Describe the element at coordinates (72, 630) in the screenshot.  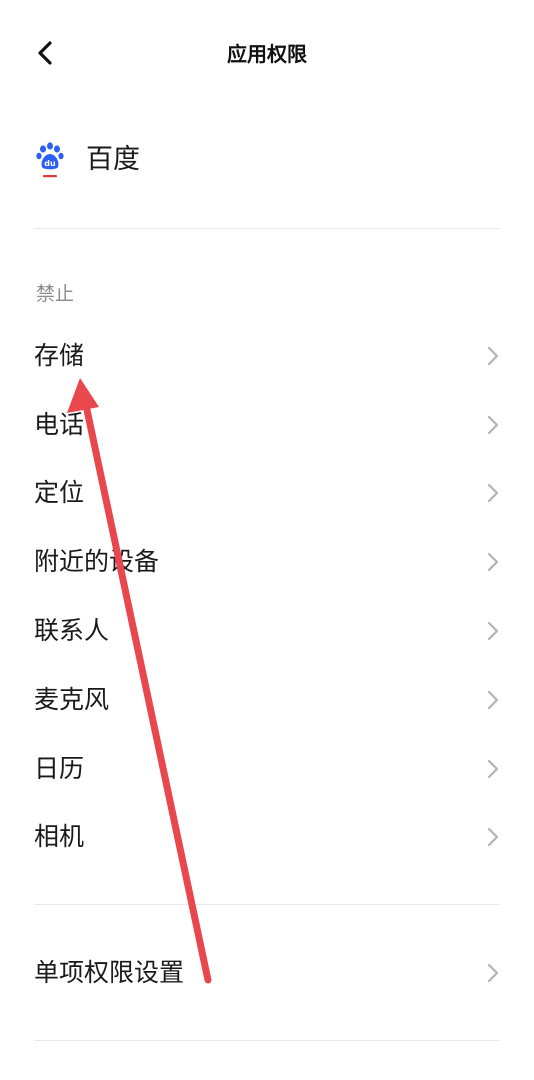
I see `permission-label: 联系人` at that location.